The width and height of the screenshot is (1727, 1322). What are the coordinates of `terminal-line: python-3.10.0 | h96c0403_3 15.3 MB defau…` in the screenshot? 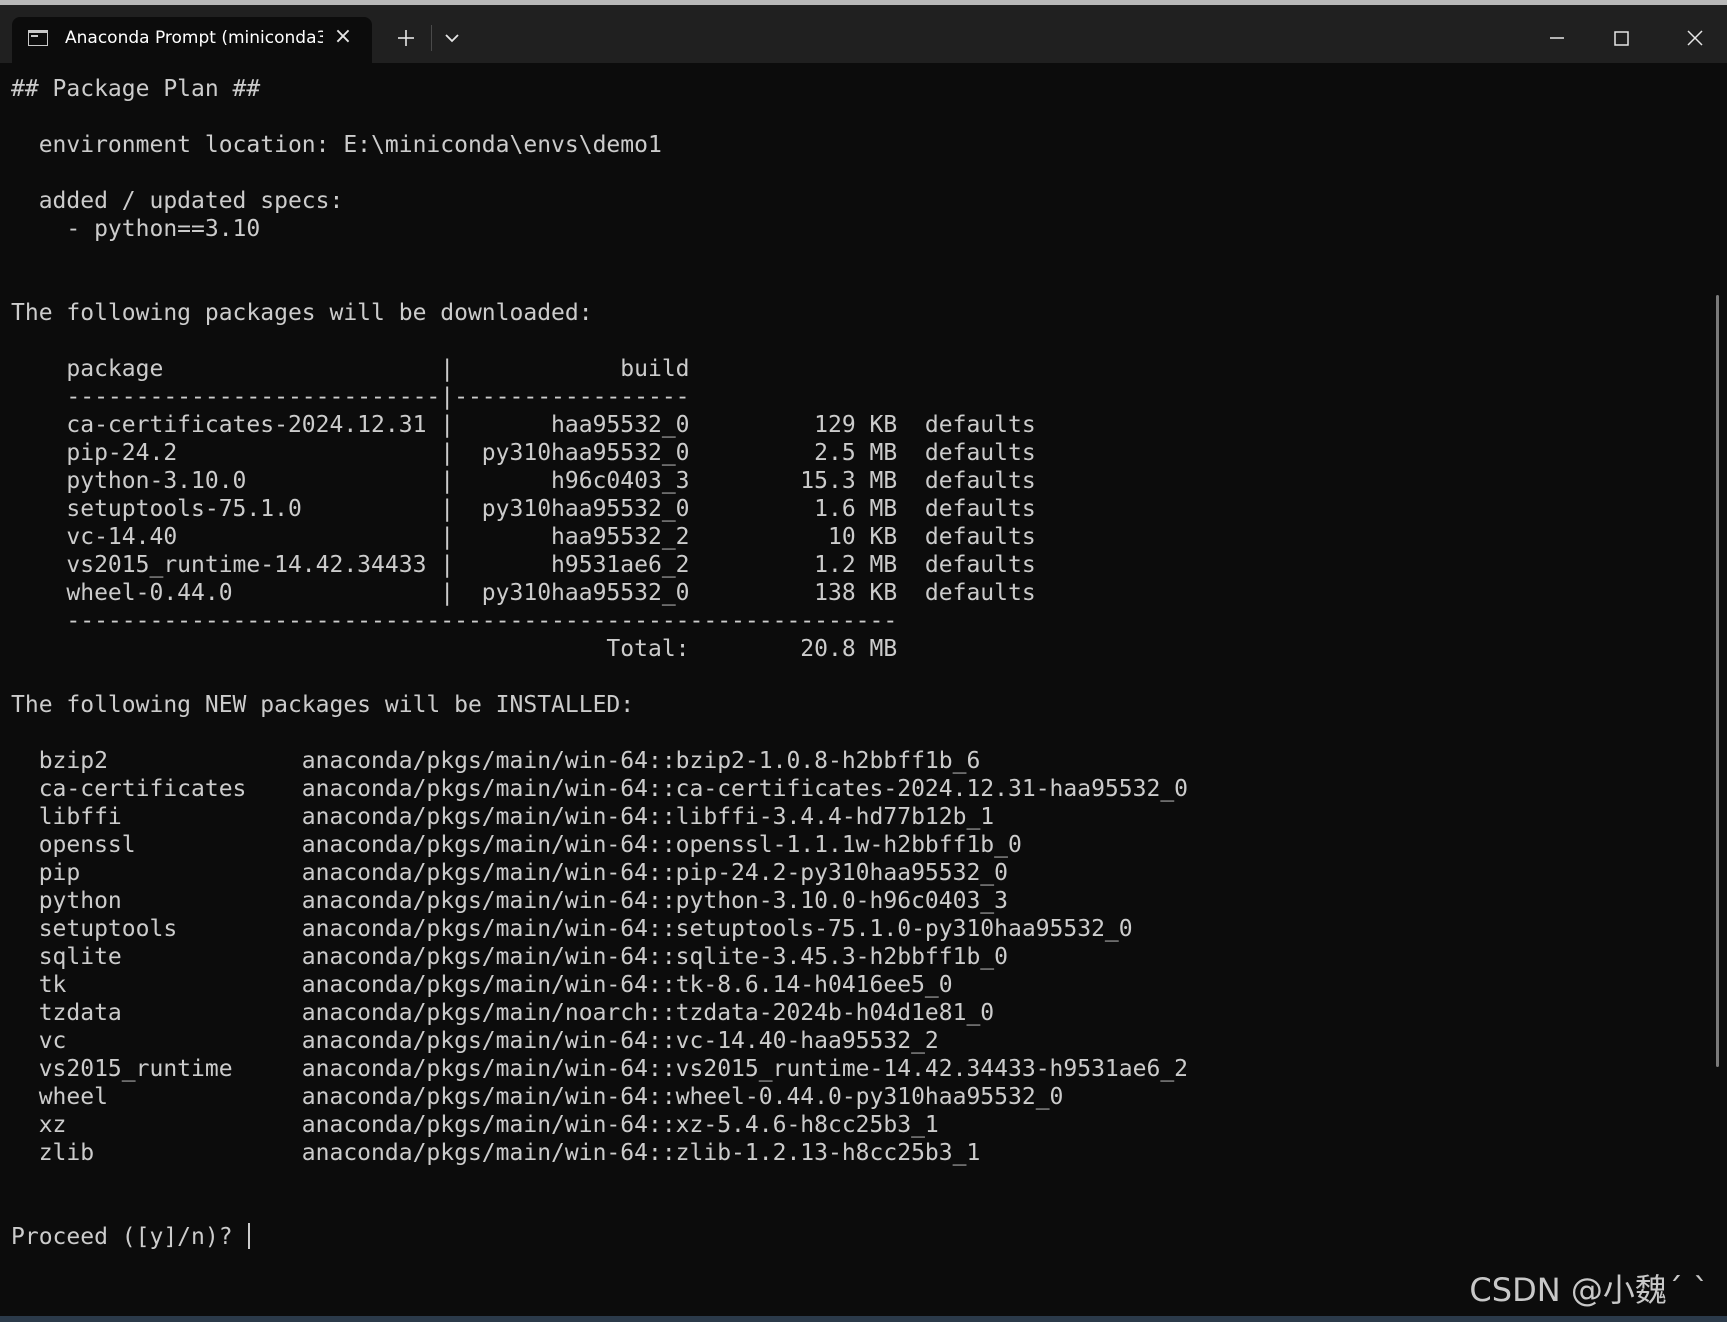 It's located at (523, 481).